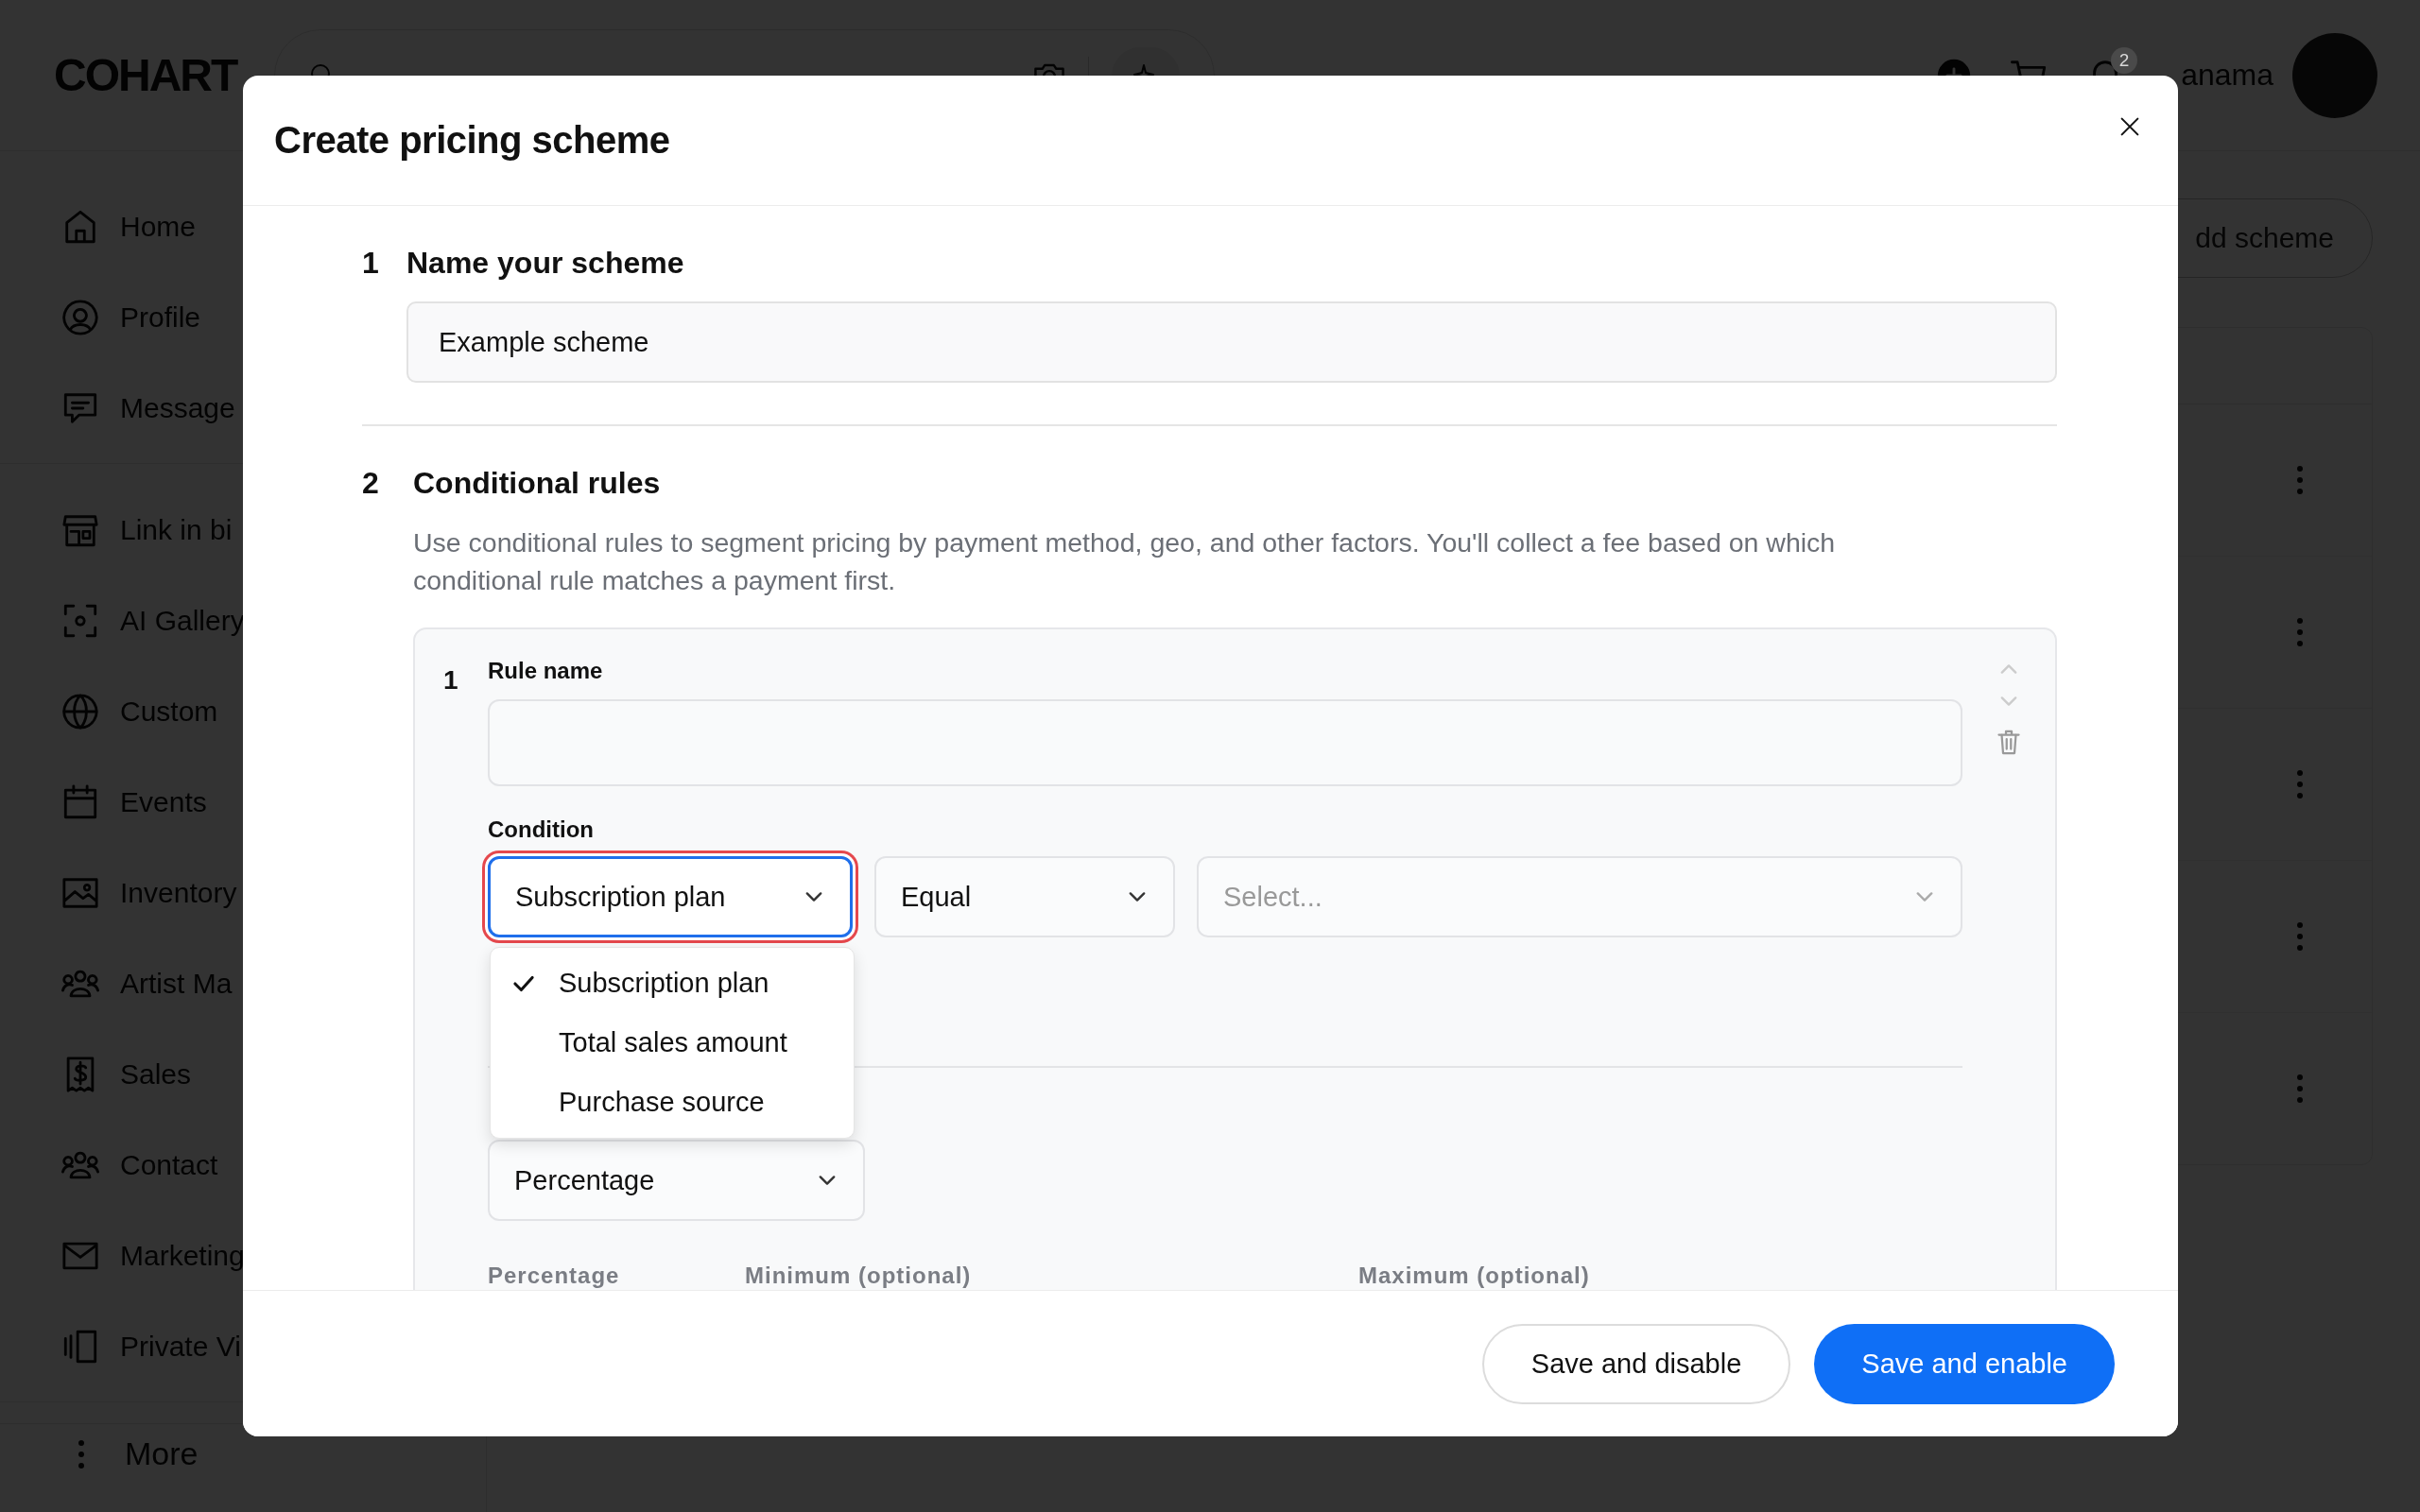 The width and height of the screenshot is (2420, 1512). What do you see at coordinates (546, 671) in the screenshot?
I see `field-label: Rule name` at bounding box center [546, 671].